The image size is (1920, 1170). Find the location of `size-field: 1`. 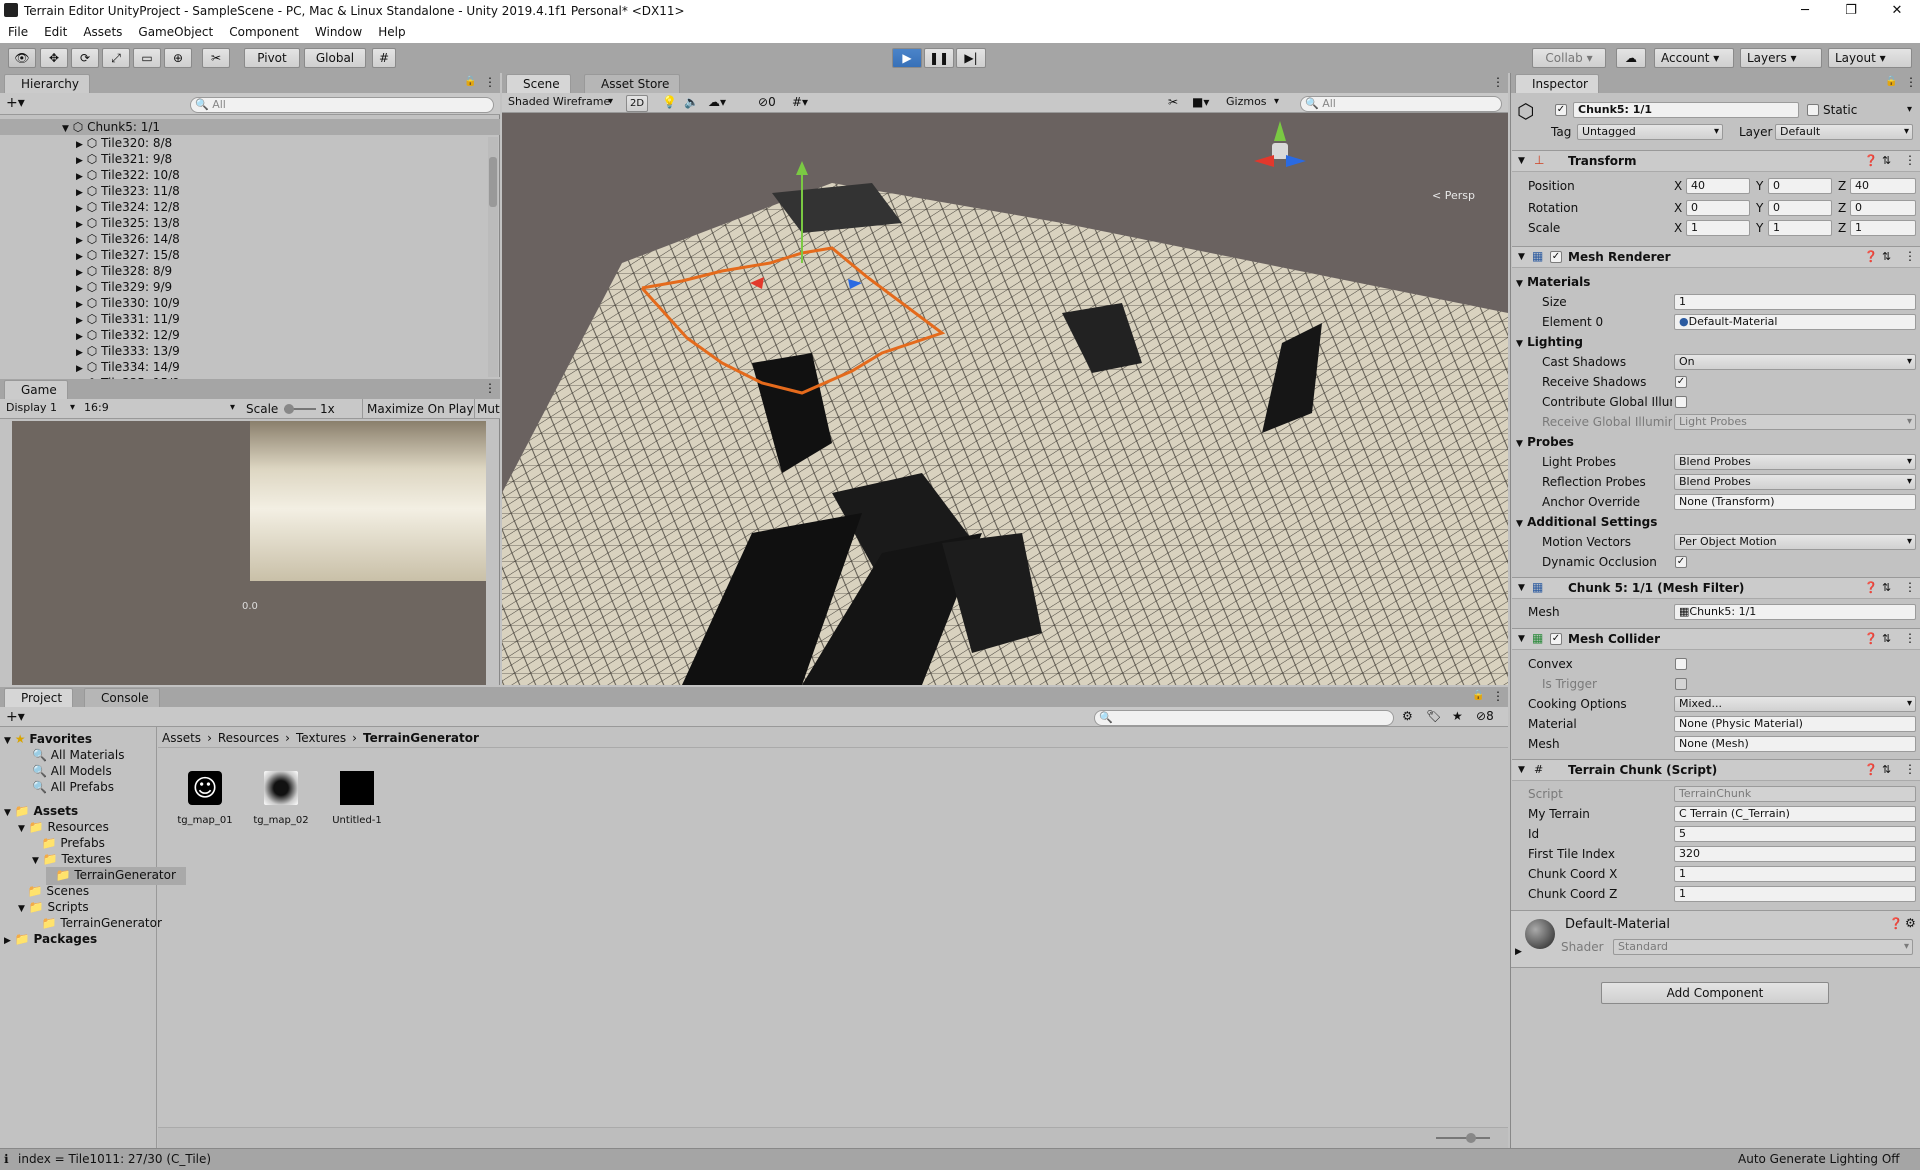

size-field: 1 is located at coordinates (1795, 302).